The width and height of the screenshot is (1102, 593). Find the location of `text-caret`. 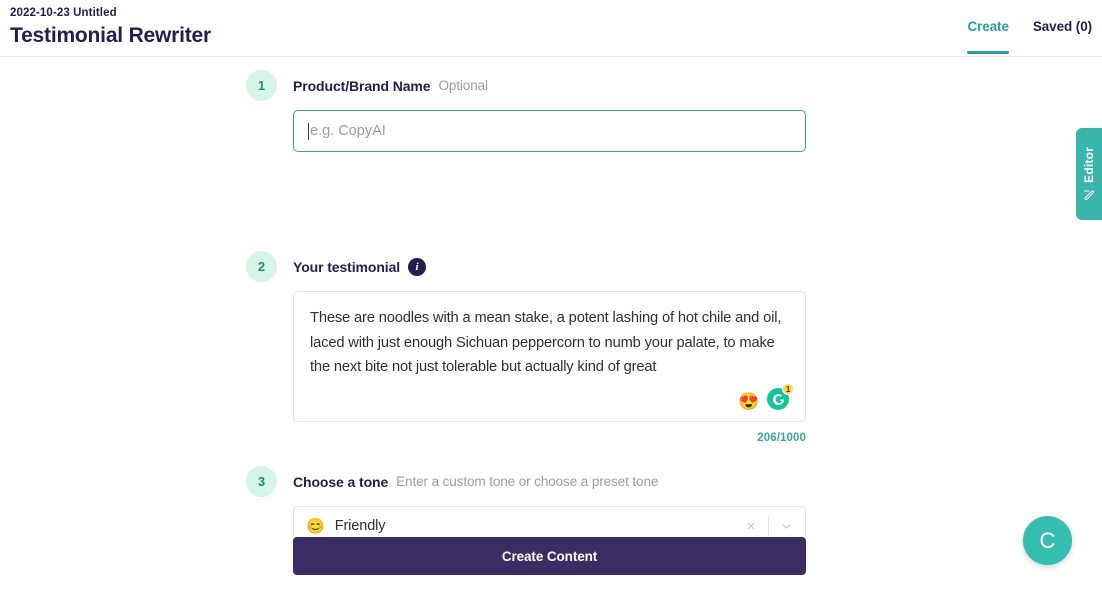

text-caret is located at coordinates (308, 131).